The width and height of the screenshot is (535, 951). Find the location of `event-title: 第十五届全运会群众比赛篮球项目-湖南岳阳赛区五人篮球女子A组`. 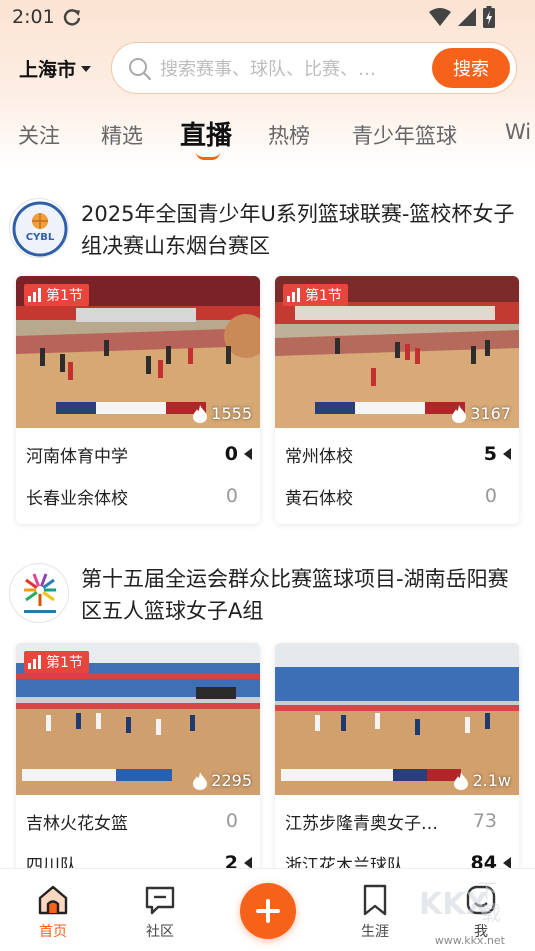

event-title: 第十五届全运会群众比赛篮球项目-湖南岳阳赛区五人篮球女子A组 is located at coordinates (295, 595).